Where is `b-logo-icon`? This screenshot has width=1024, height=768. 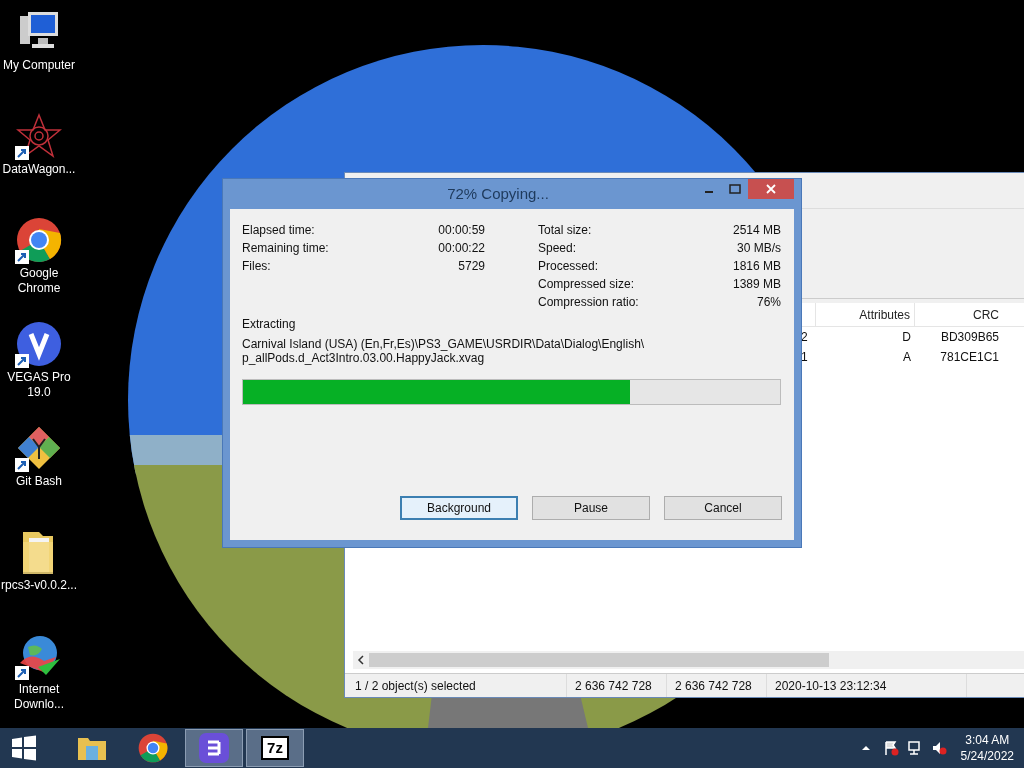
b-logo-icon is located at coordinates (214, 748).